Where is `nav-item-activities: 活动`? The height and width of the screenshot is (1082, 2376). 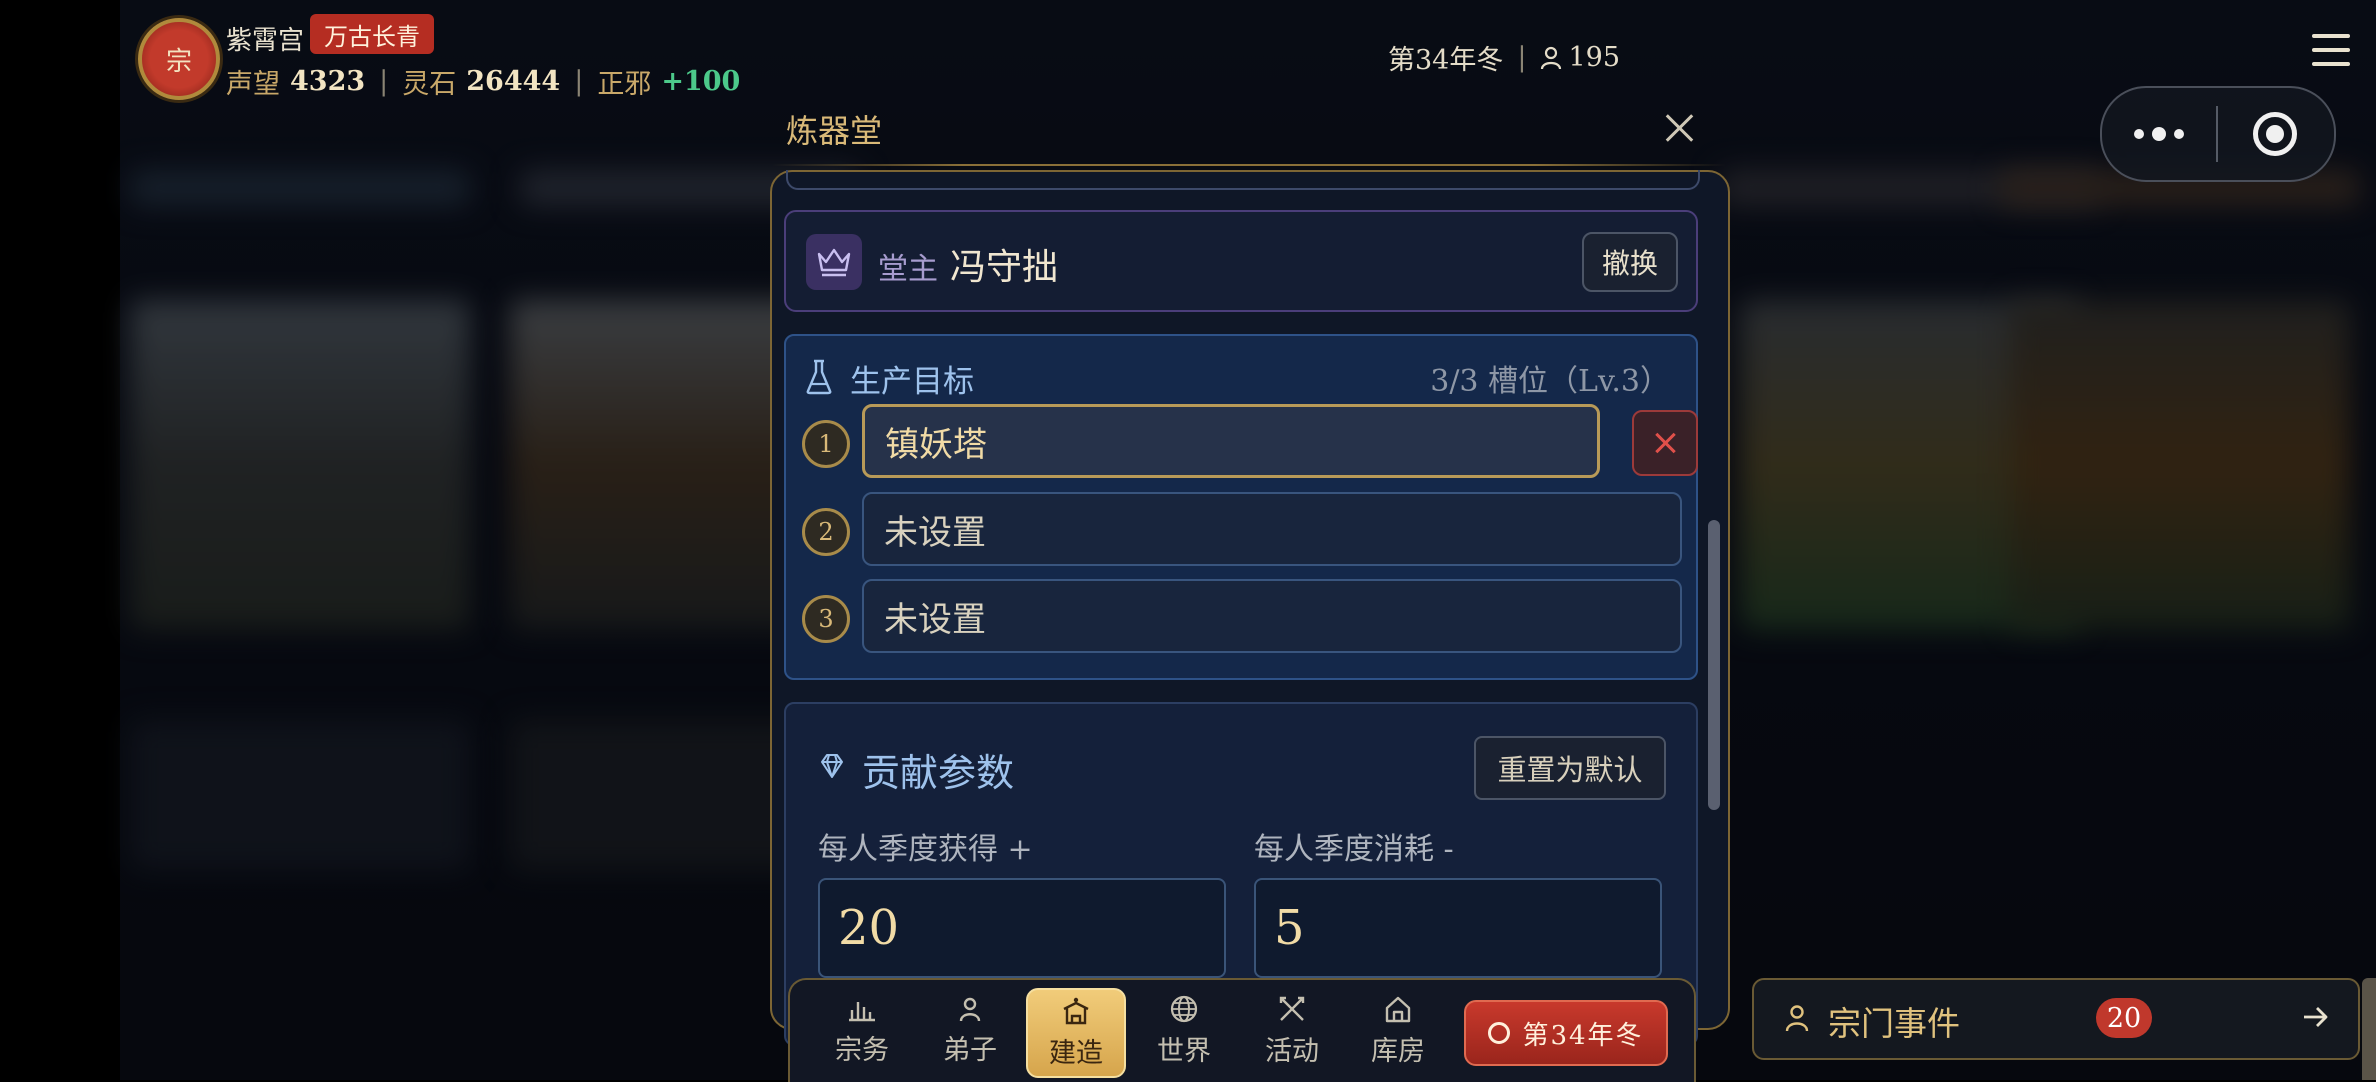
nav-item-activities: 活动 is located at coordinates (1292, 1031).